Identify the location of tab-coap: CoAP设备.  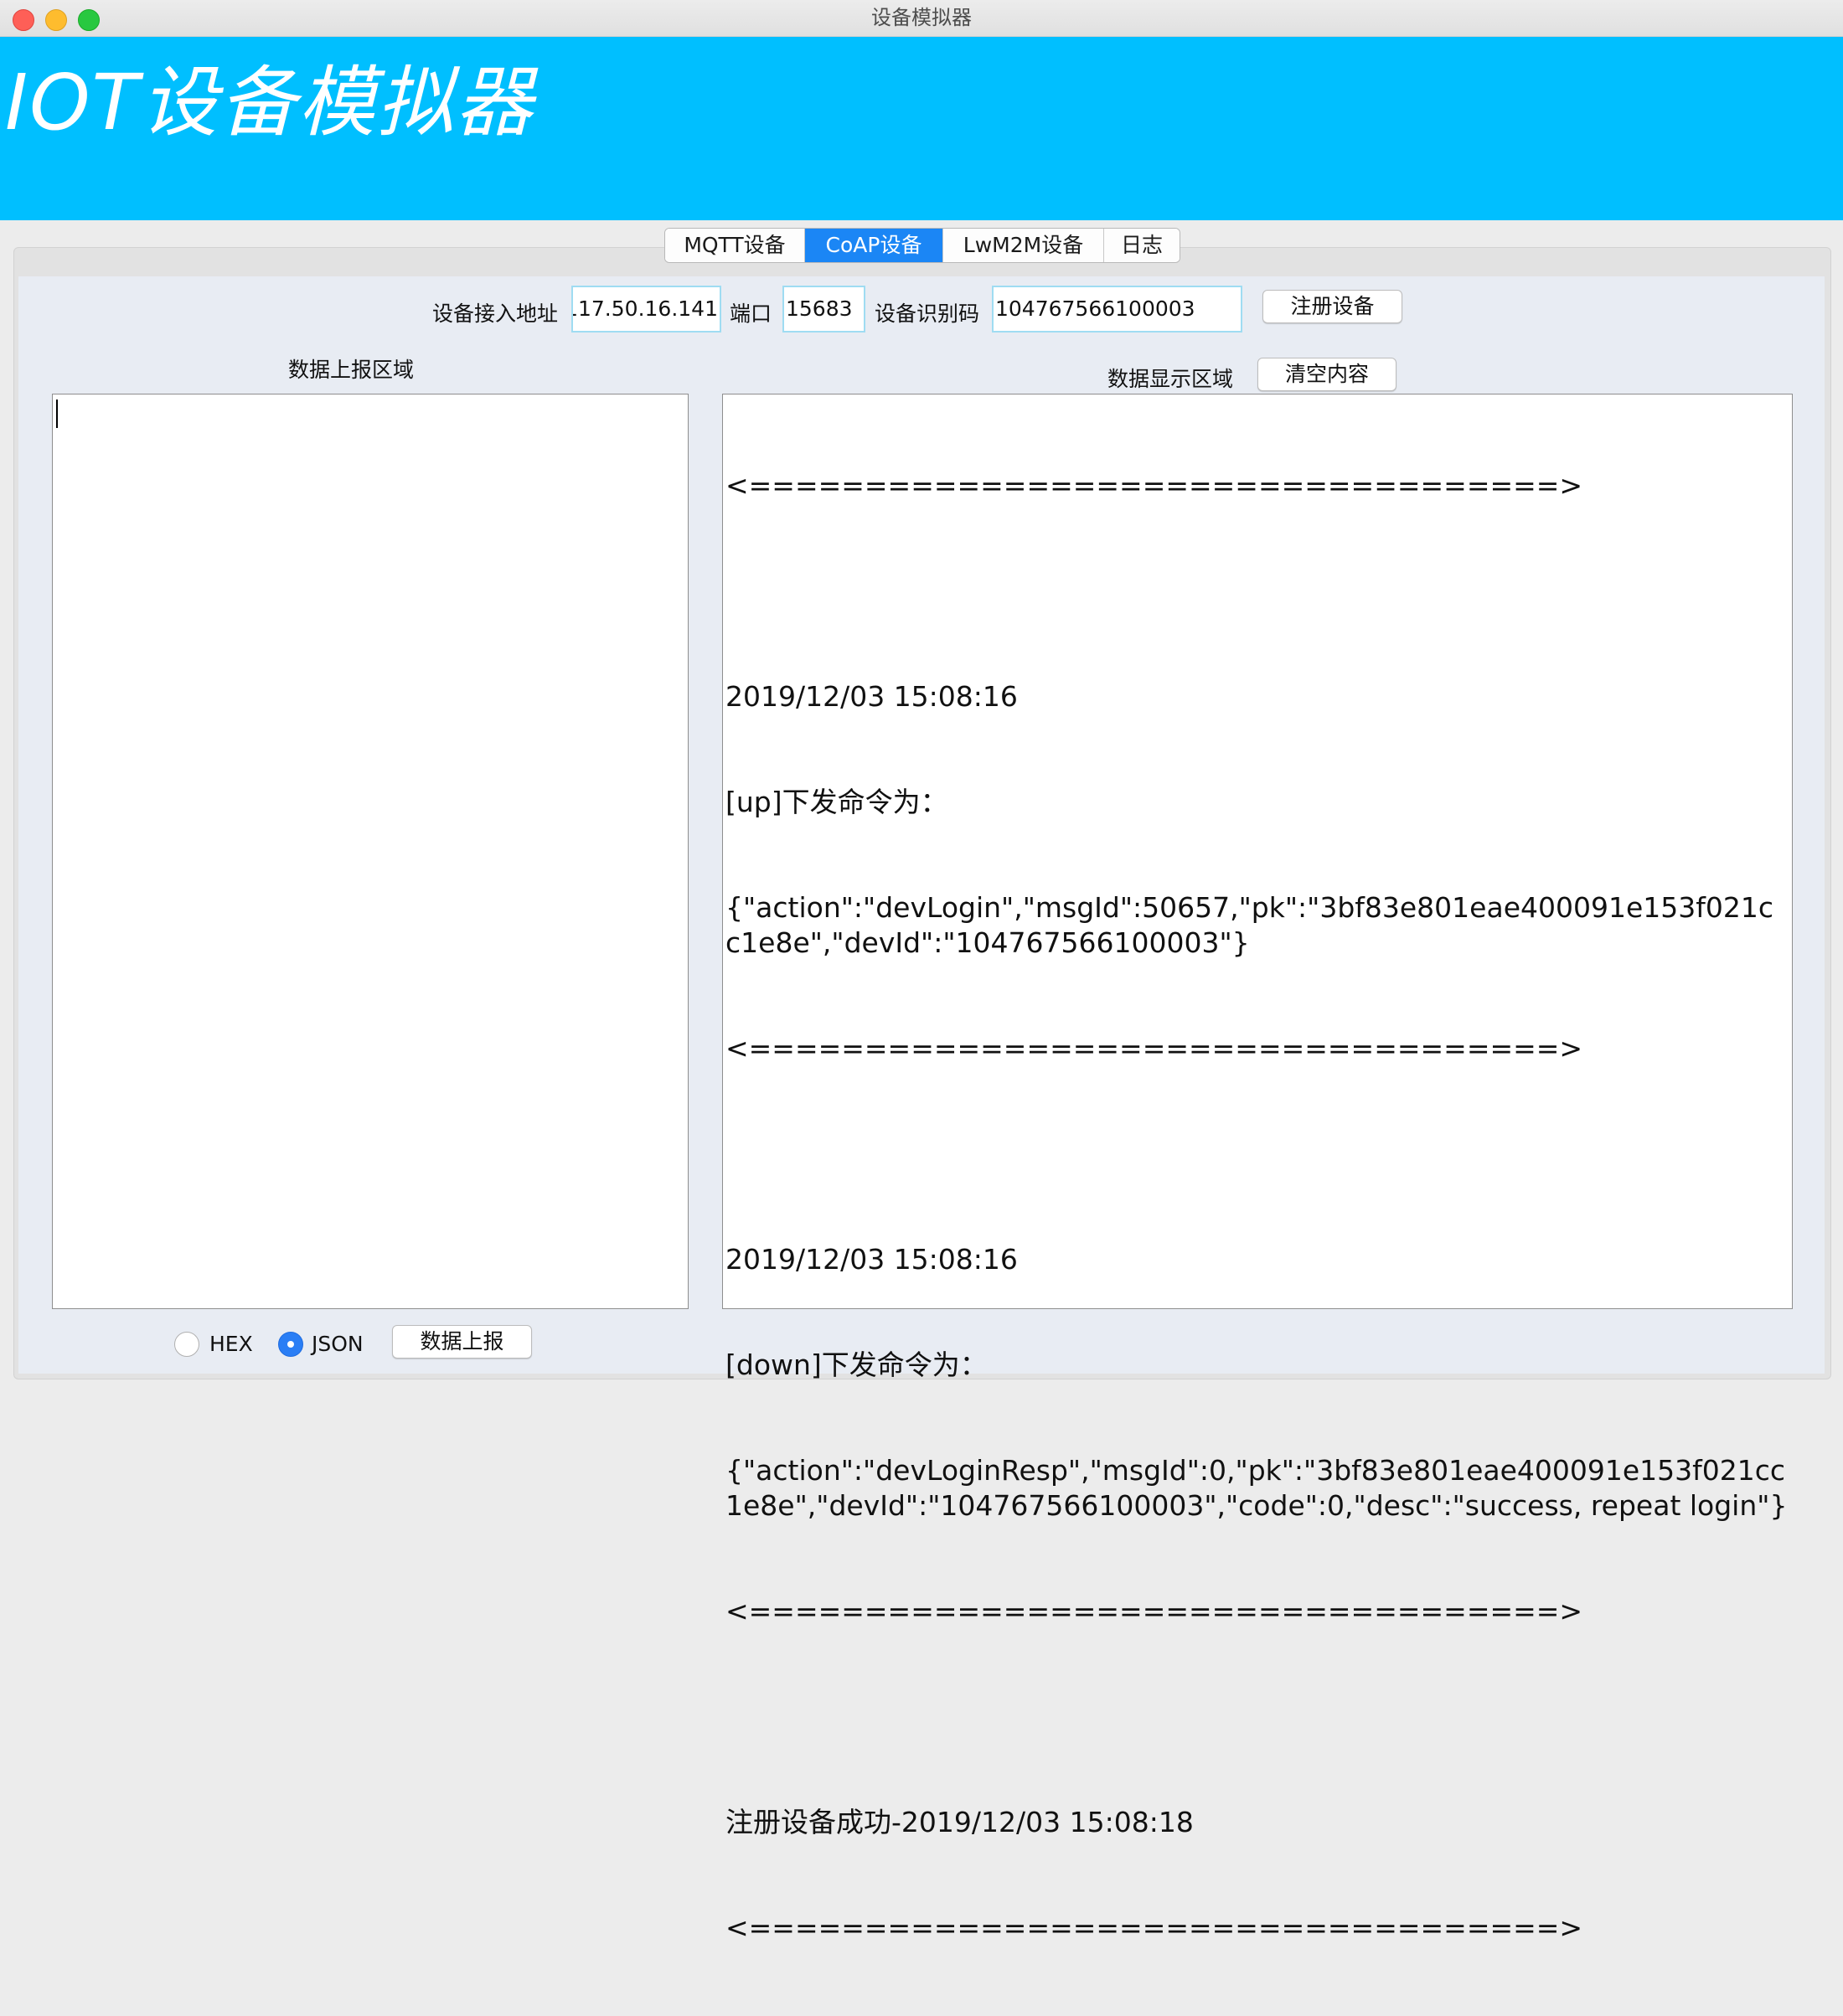
(874, 246).